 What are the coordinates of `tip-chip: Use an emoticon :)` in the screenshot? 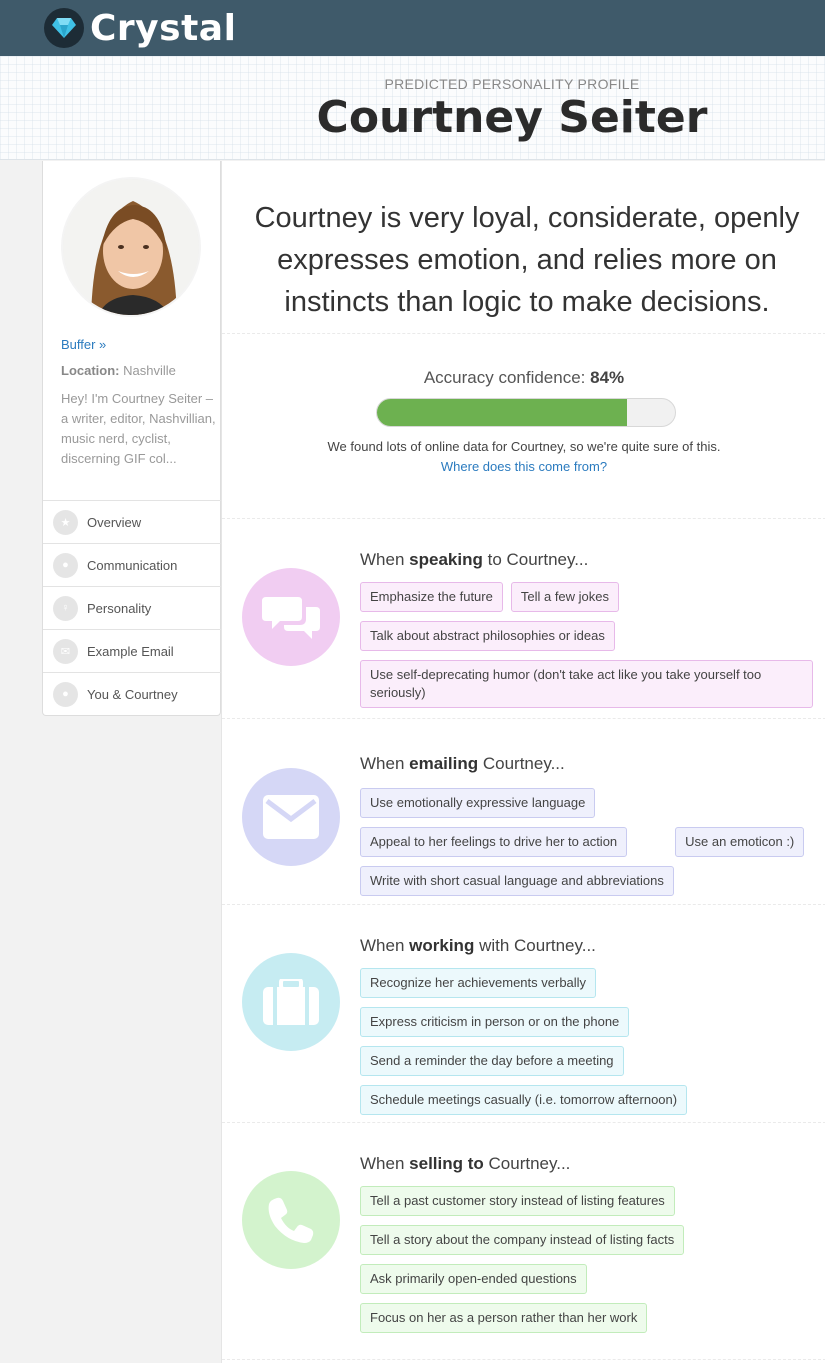 It's located at (740, 842).